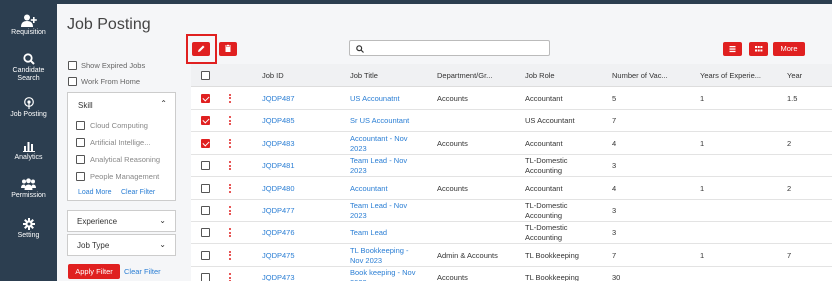  I want to click on experience-cell-line: 1, so click(702, 98).